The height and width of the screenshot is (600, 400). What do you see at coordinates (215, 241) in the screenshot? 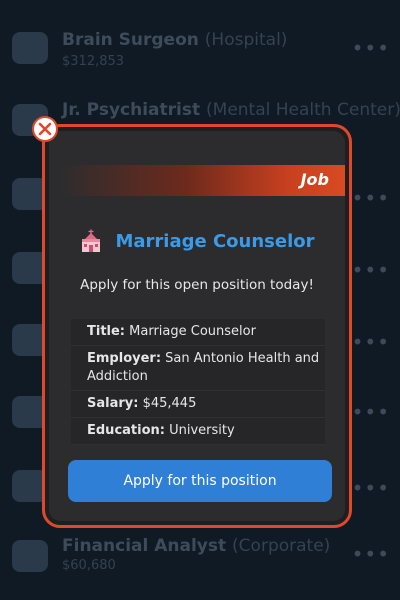
I see `job-title-heading: Marriage Counselor` at bounding box center [215, 241].